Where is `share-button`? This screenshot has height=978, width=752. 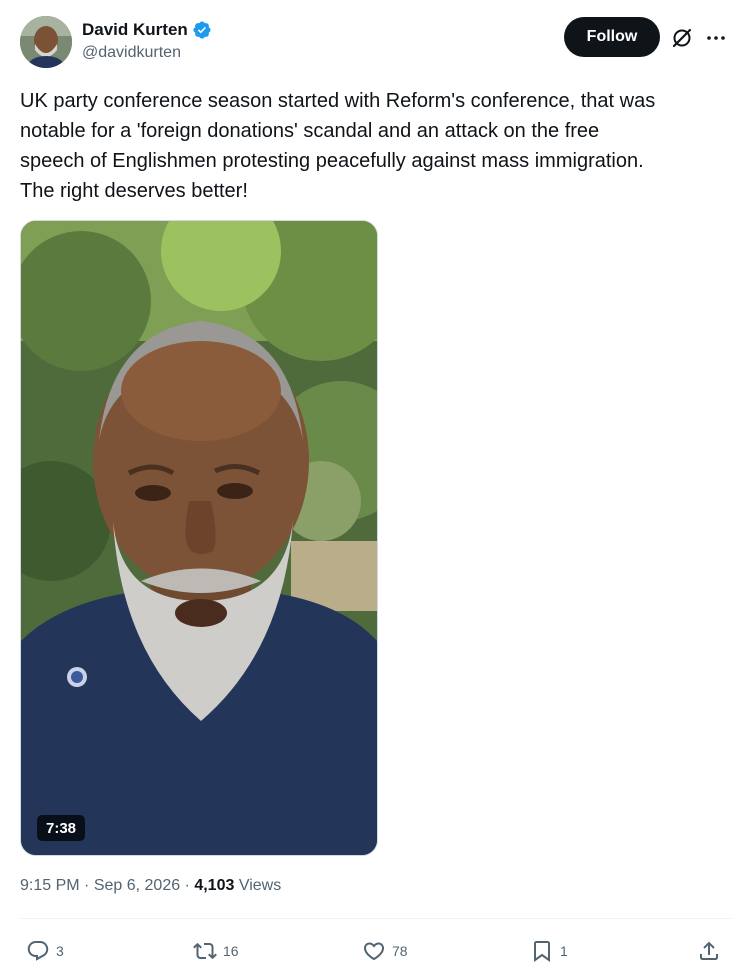 share-button is located at coordinates (709, 951).